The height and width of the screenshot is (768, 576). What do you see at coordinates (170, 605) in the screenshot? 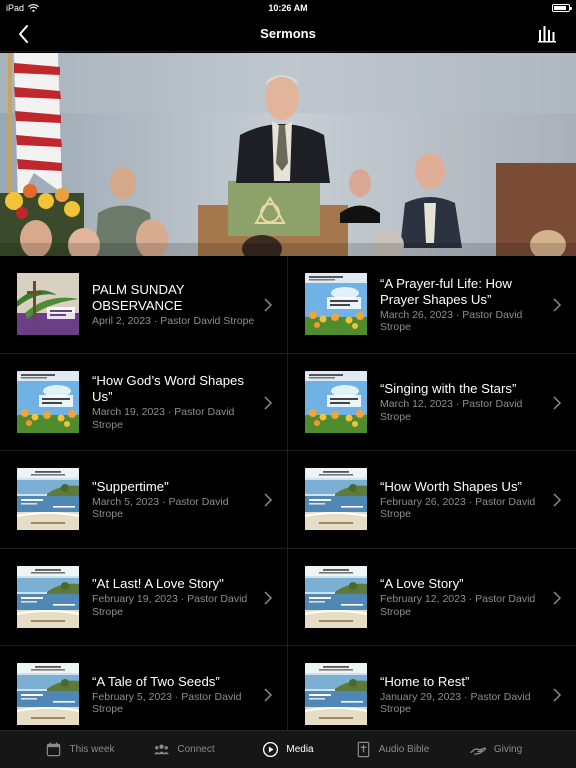
I see `sermon-meta: February 19, 2023 · Pastor David Strope` at bounding box center [170, 605].